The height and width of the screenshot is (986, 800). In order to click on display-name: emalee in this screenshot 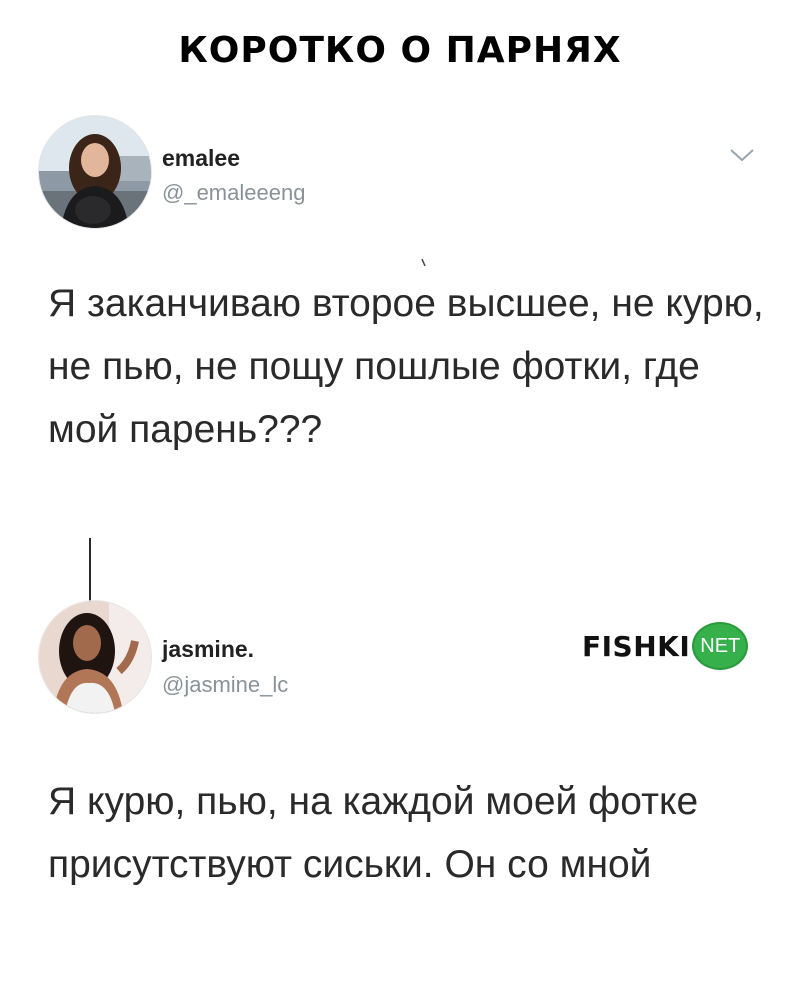, I will do `click(201, 158)`.